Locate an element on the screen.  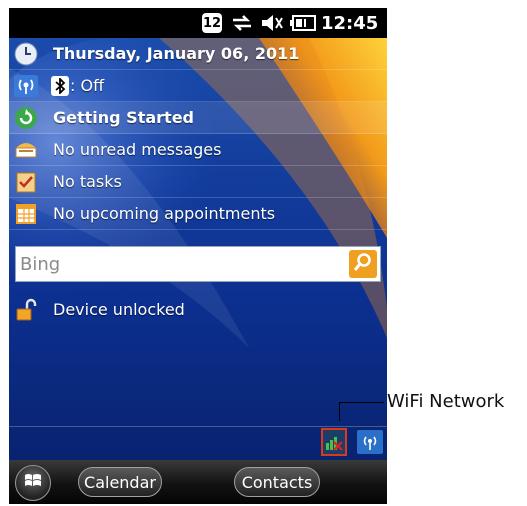
battery-icon is located at coordinates (303, 23).